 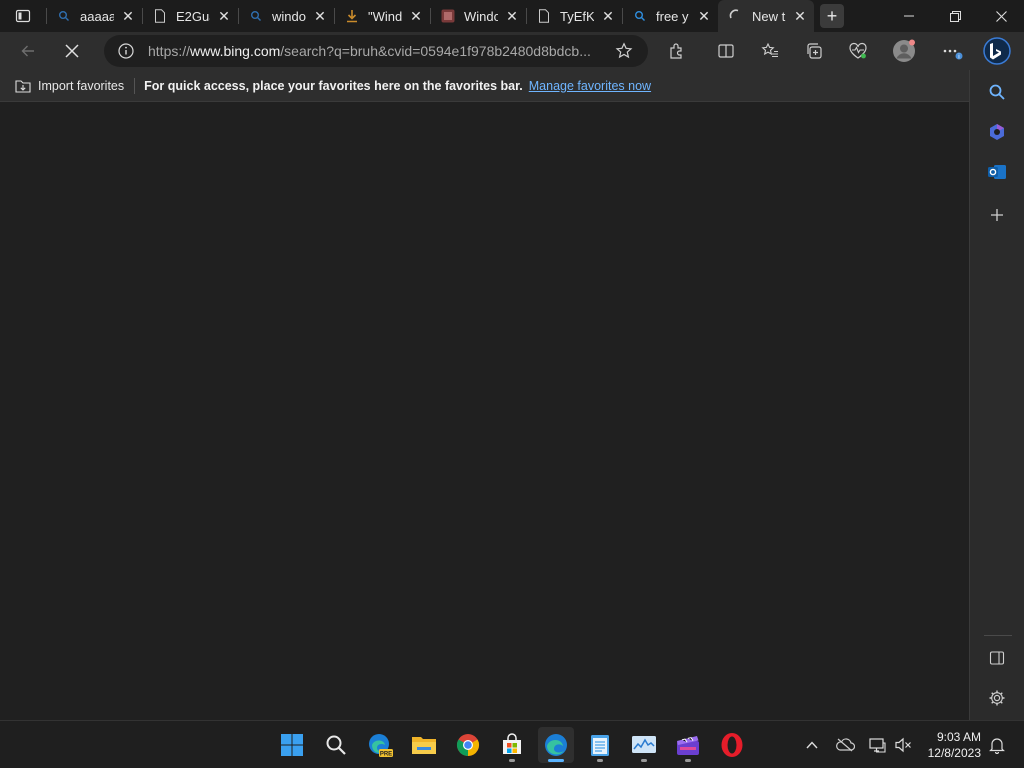 I want to click on clock-time: 9:03 AM, so click(x=958, y=737).